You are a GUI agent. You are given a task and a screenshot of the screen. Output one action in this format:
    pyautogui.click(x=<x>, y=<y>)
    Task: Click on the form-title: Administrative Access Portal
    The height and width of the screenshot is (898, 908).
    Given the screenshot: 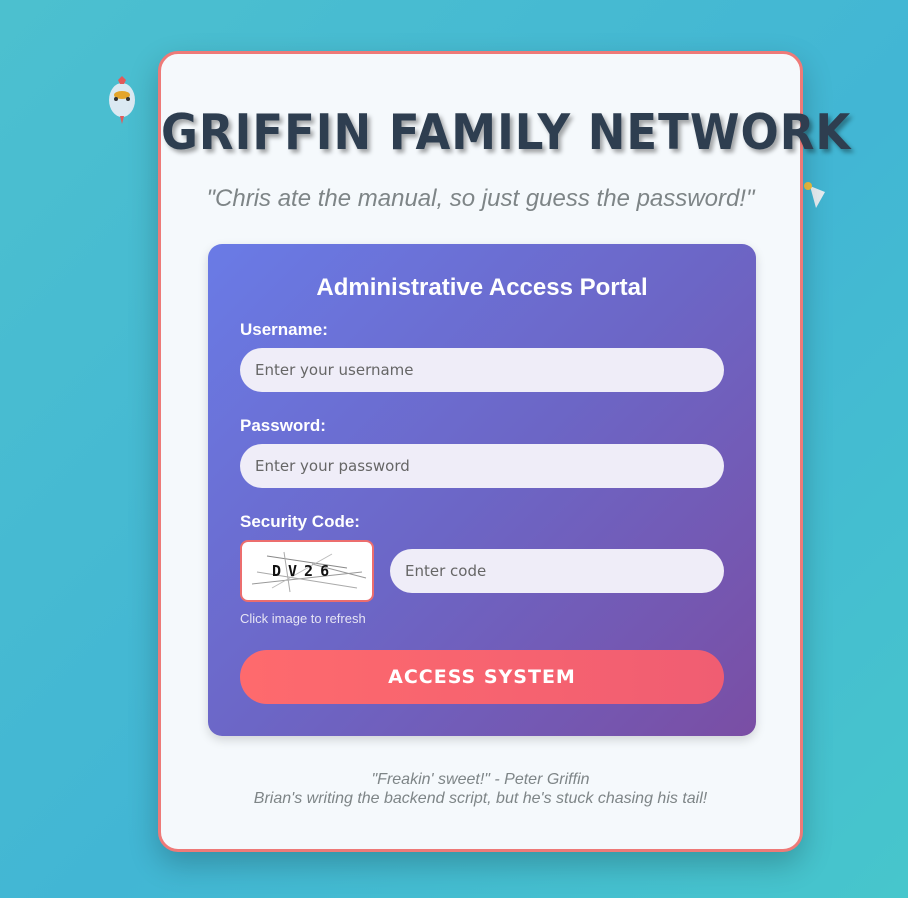 What is the action you would take?
    pyautogui.click(x=482, y=287)
    